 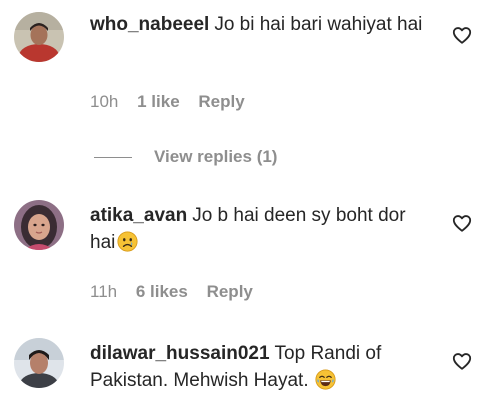 What do you see at coordinates (318, 24) in the screenshot?
I see `comment-message: Jo bi hai bari wahiyat hai` at bounding box center [318, 24].